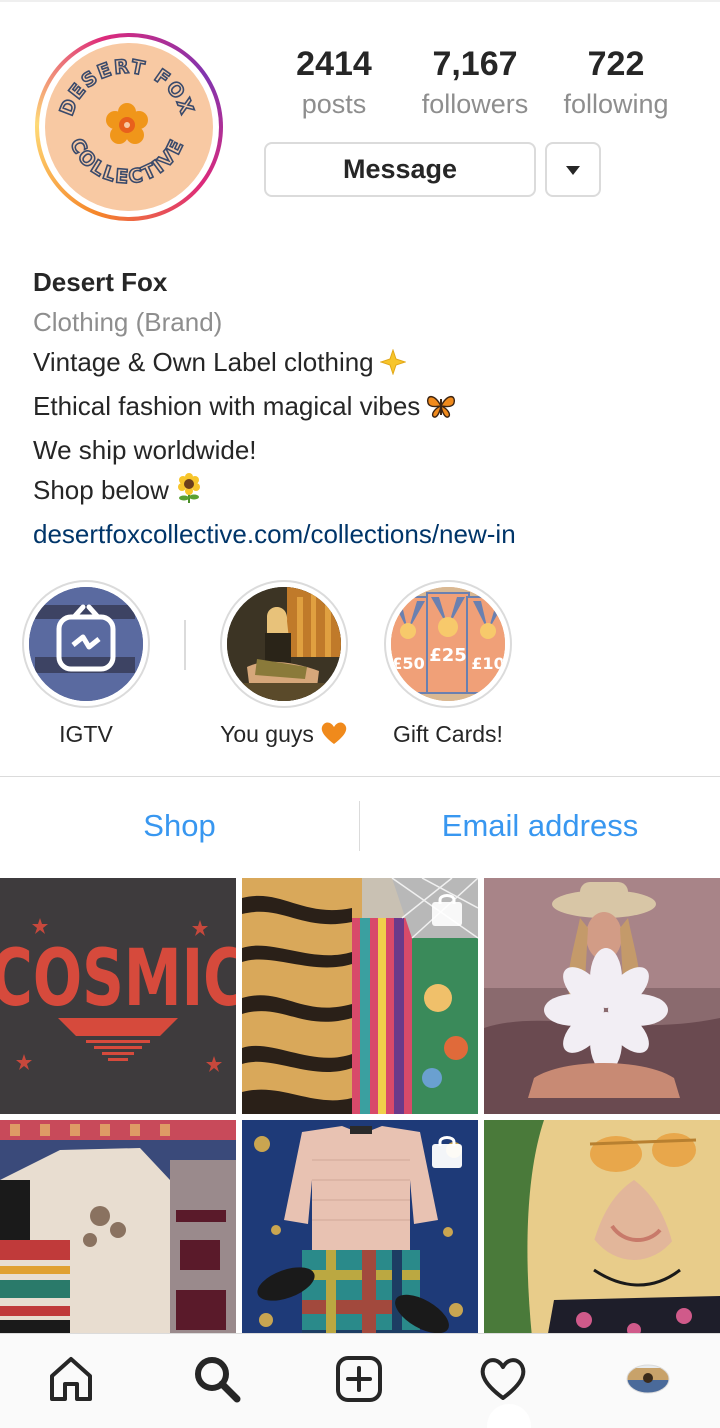 This screenshot has width=720, height=1428. Describe the element at coordinates (189, 493) in the screenshot. I see `sunflower-emoji-icon` at that location.